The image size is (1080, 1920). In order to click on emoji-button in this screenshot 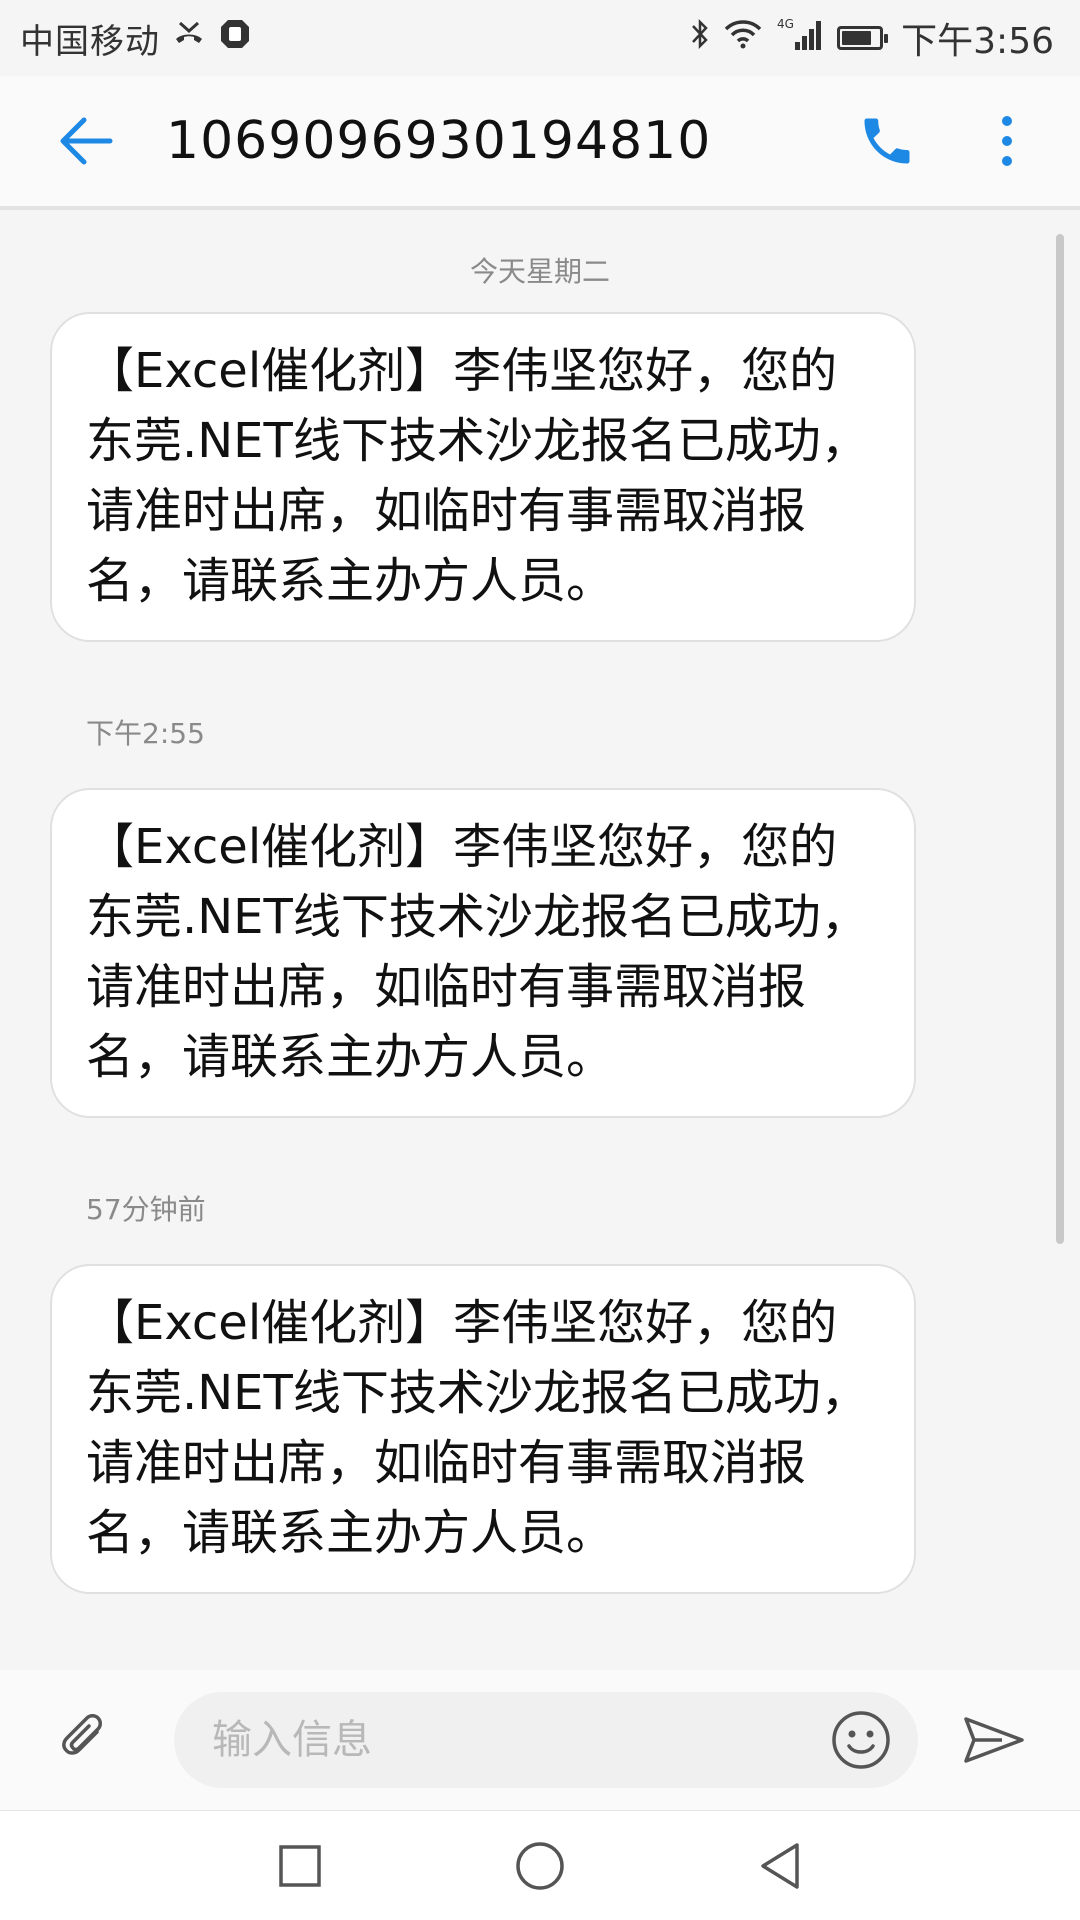, I will do `click(861, 1740)`.